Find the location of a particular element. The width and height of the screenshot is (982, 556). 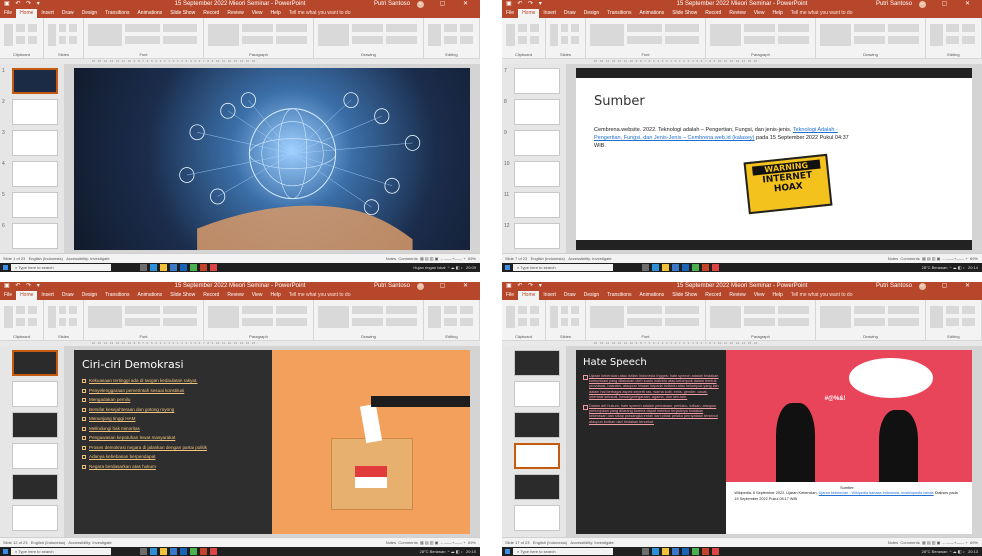

ribbon-group-drawing: Drawing is located at coordinates (871, 38).